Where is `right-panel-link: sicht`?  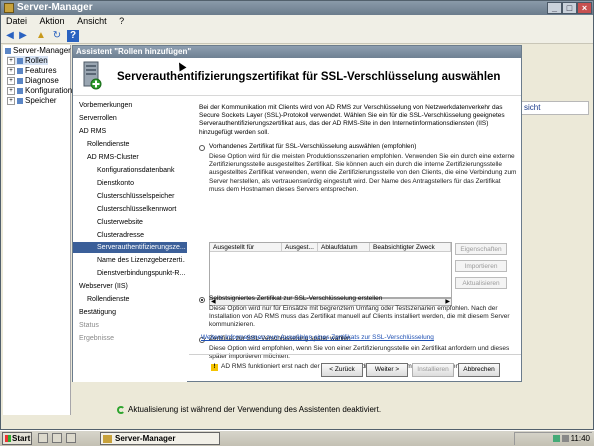
right-panel-link: sicht is located at coordinates (555, 108).